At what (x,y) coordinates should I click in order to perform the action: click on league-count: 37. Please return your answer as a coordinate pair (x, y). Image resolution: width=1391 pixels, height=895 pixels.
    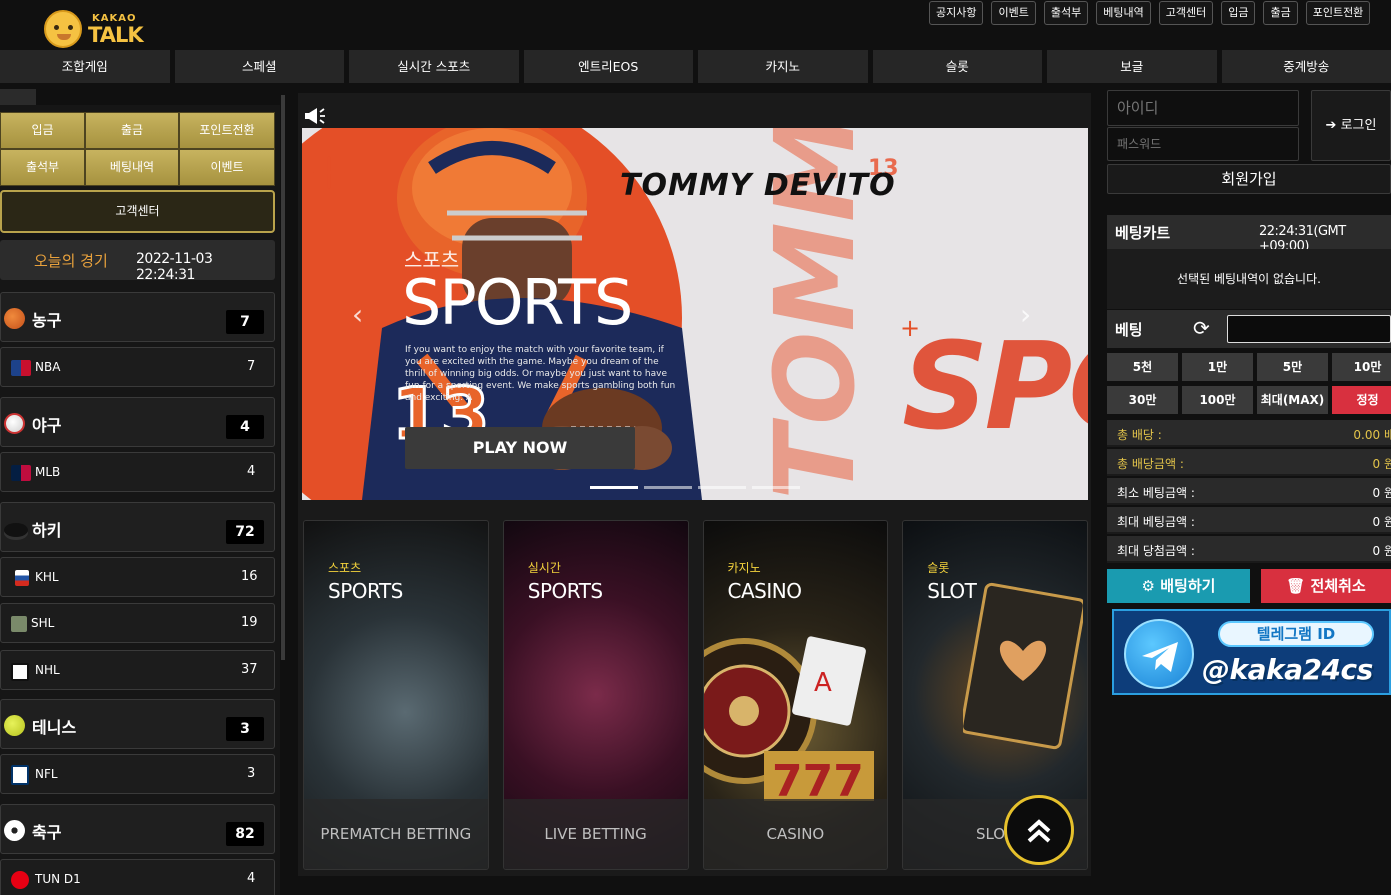
    Looking at the image, I should click on (249, 669).